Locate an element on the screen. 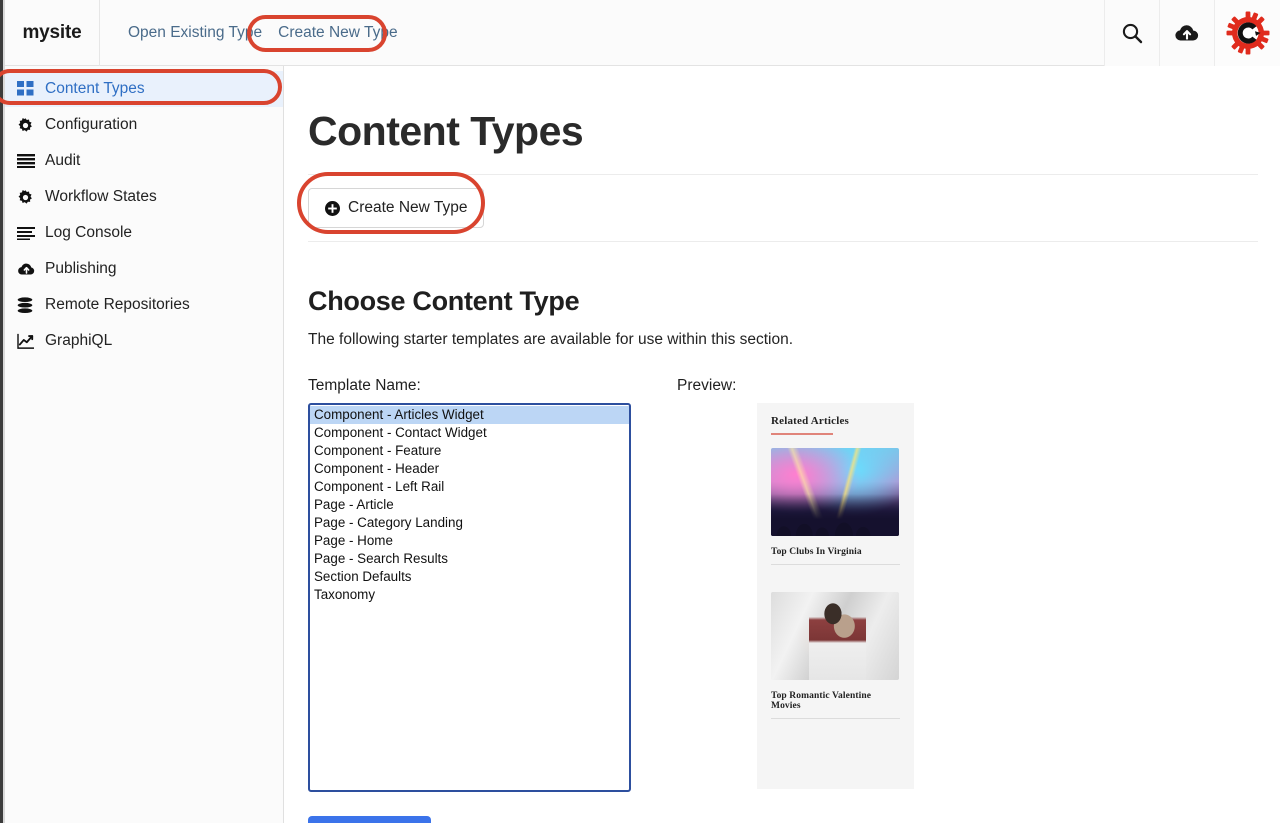  template-option: Component - Left Rail is located at coordinates (469, 487).